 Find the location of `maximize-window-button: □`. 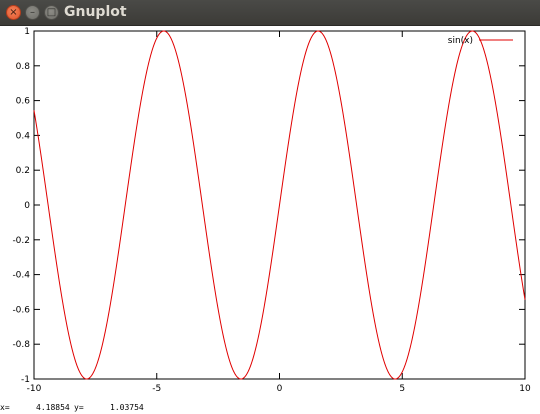

maximize-window-button: □ is located at coordinates (51, 12).